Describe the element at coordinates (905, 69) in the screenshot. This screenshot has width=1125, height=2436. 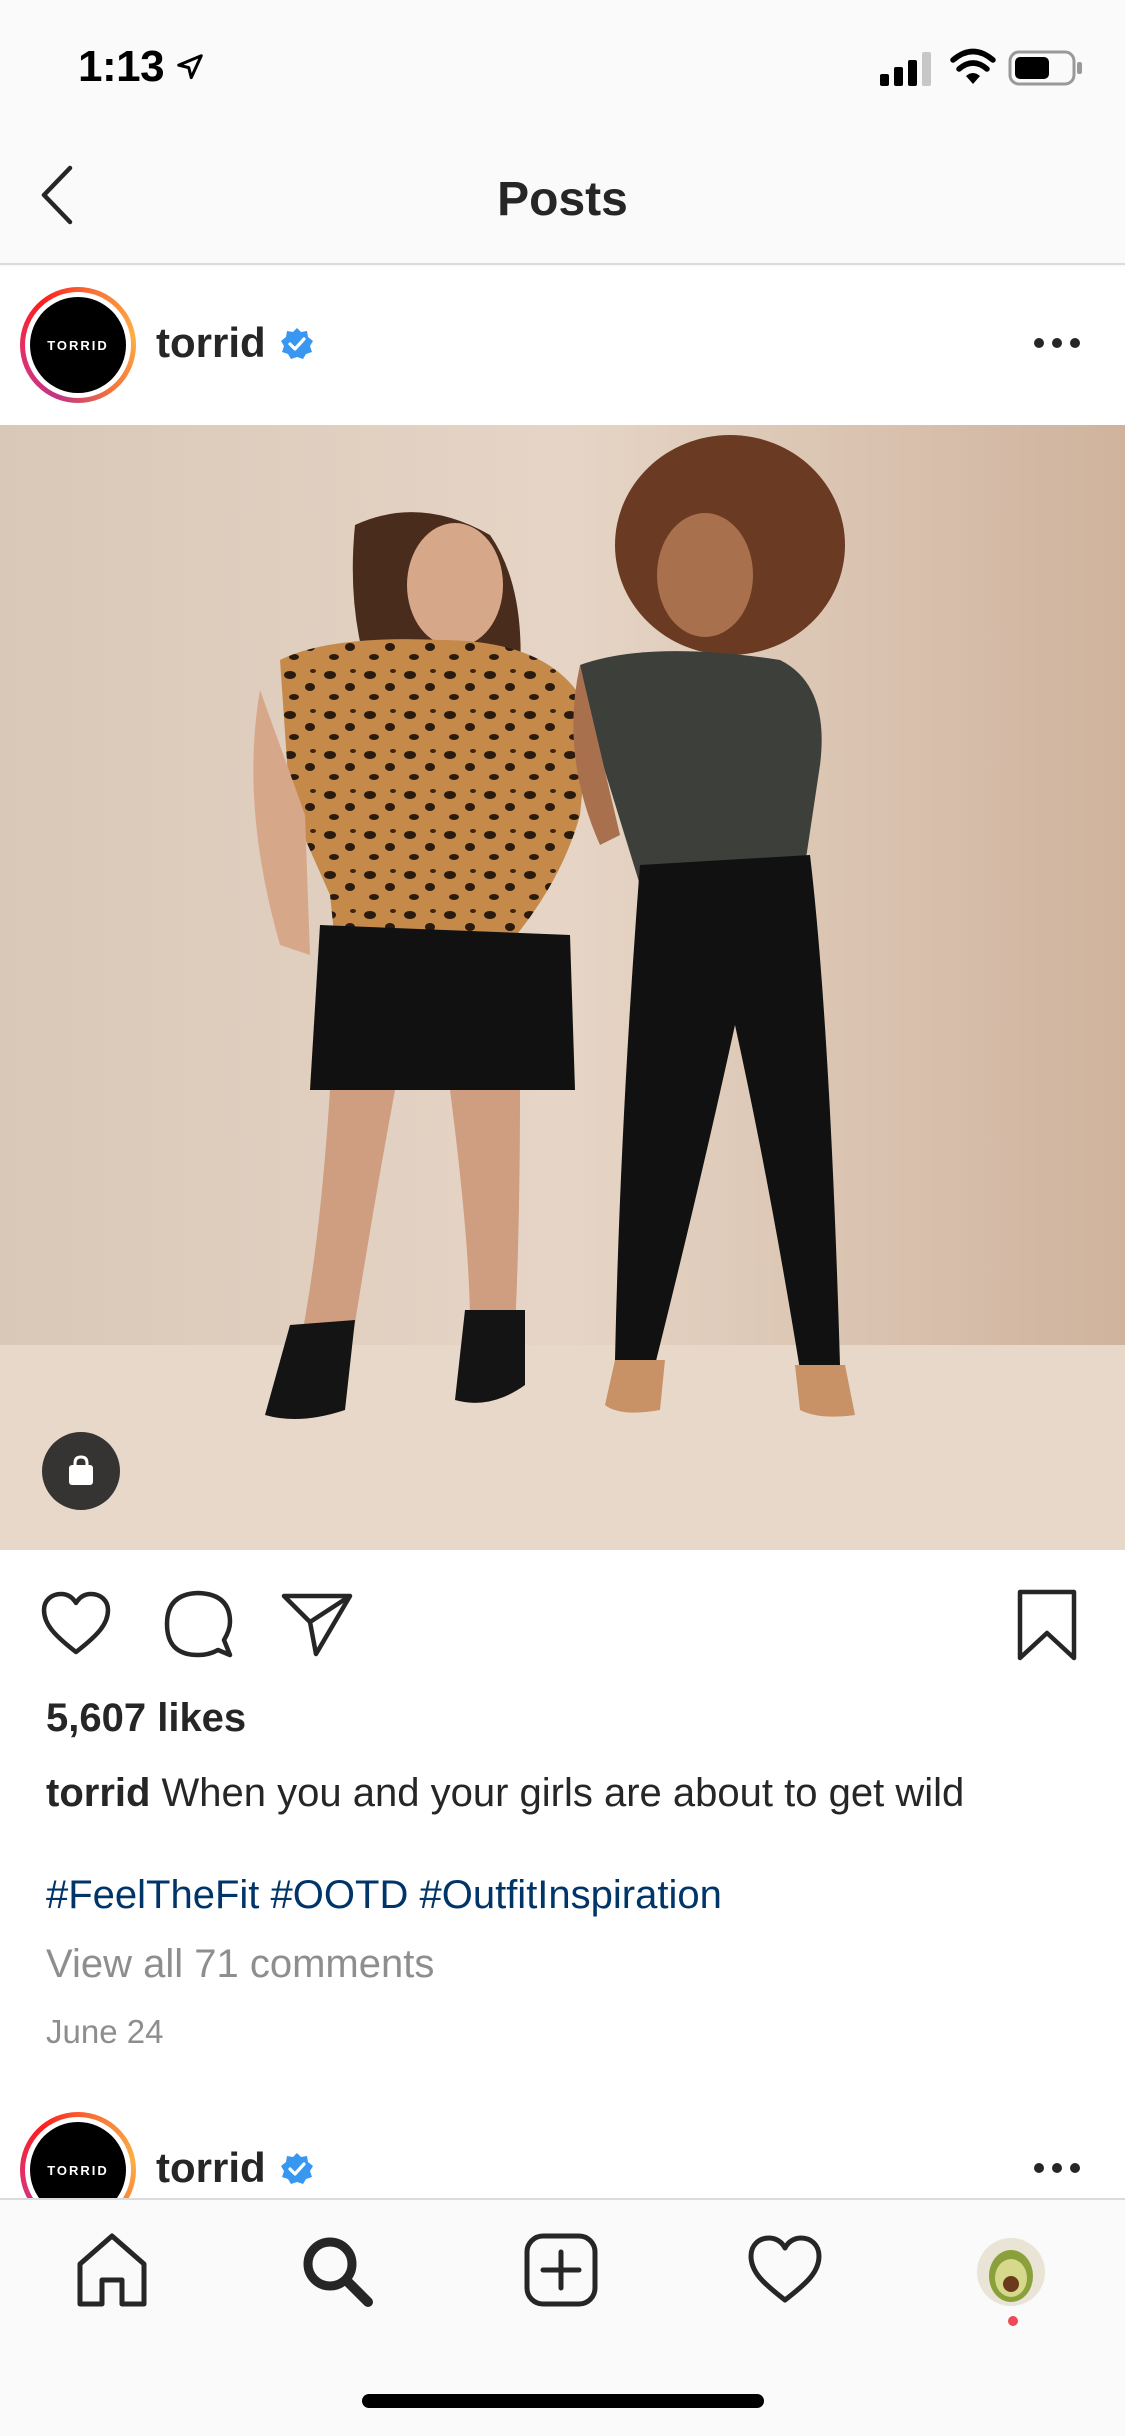
I see `cellular-signal-icon` at that location.